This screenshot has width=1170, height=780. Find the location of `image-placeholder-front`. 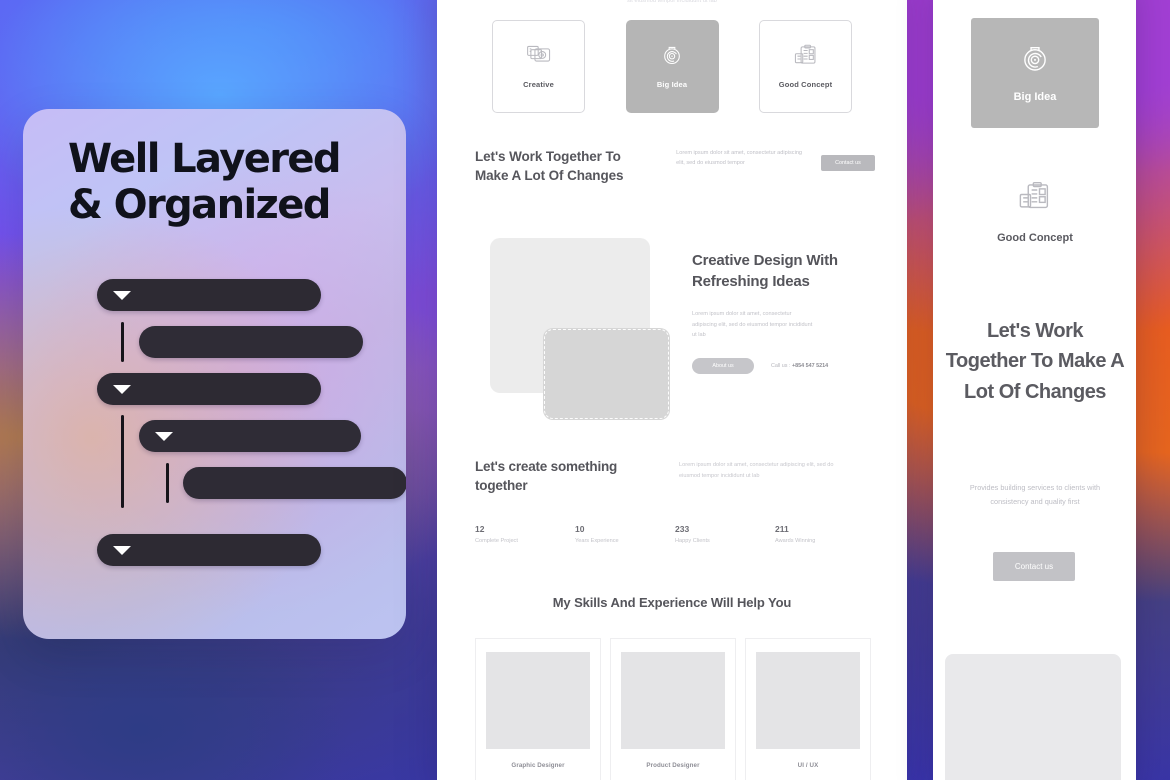

image-placeholder-front is located at coordinates (606, 374).